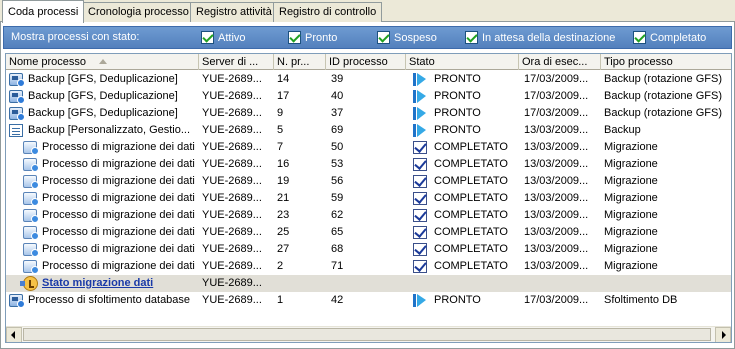  I want to click on checkbox-check-icon, so click(383, 37).